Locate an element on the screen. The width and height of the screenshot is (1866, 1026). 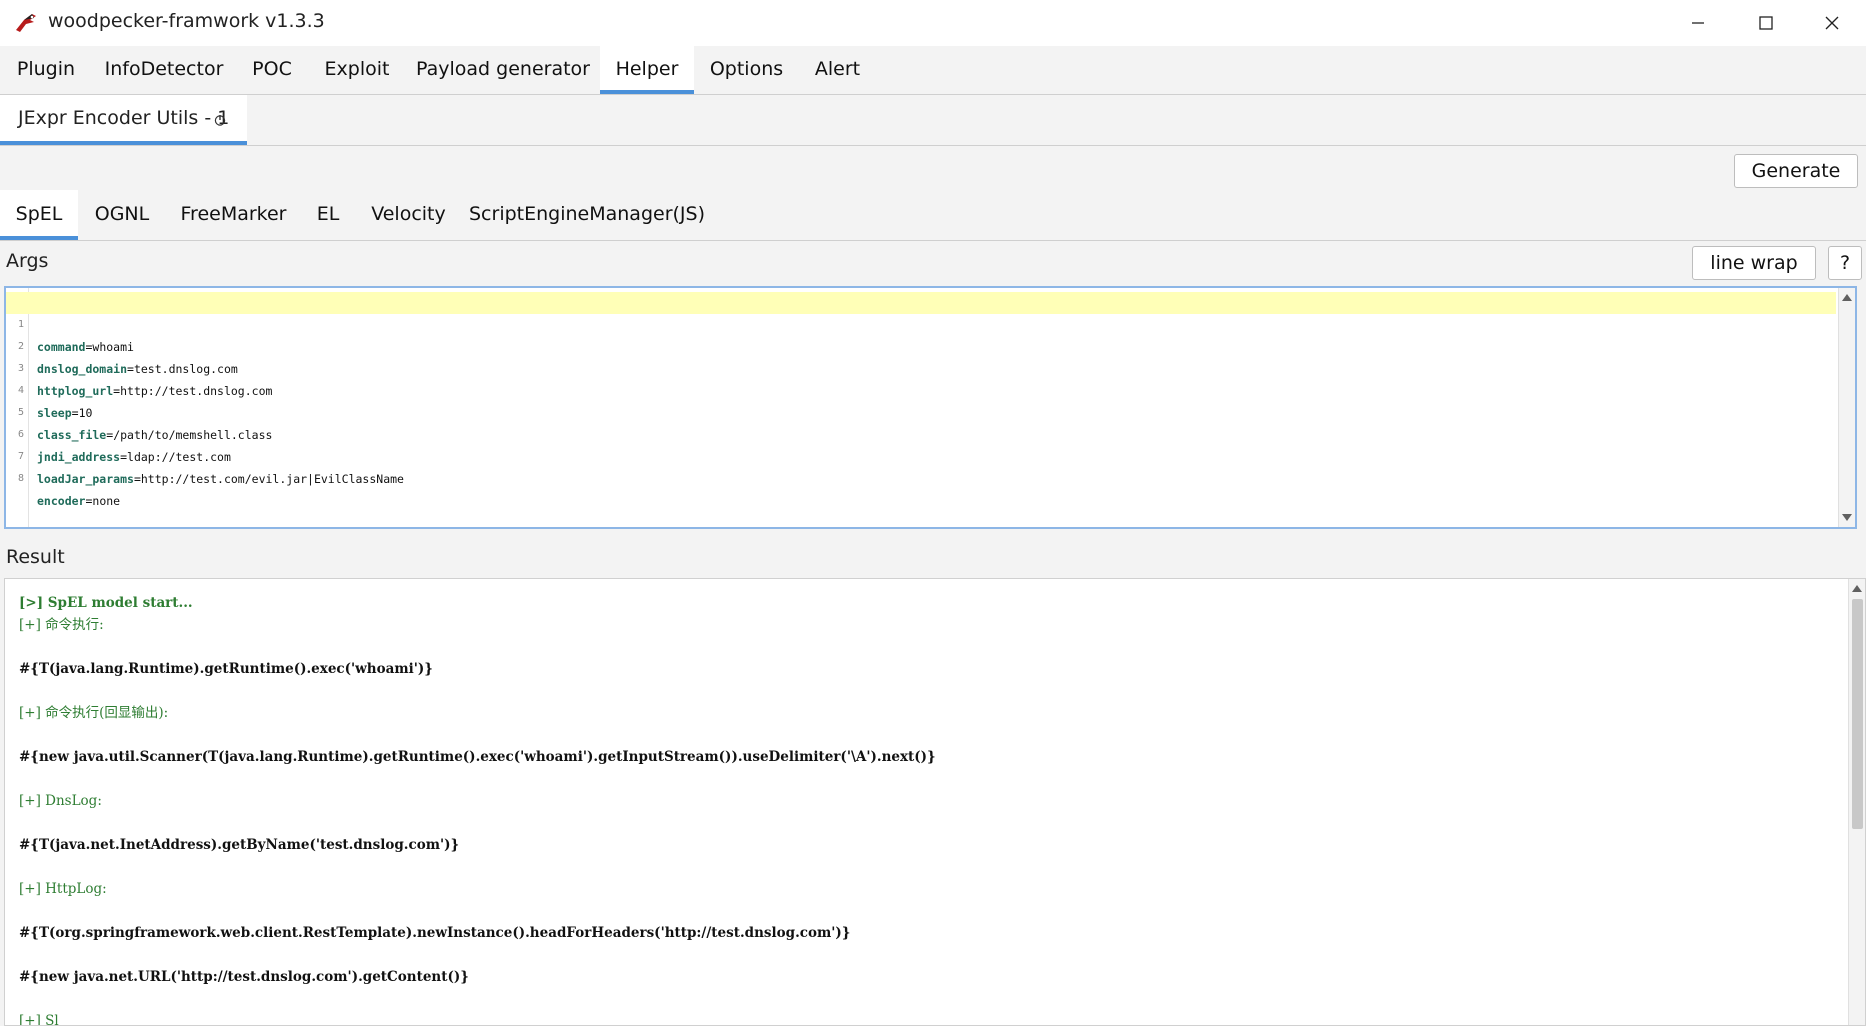
arg-key: loadJar_params is located at coordinates (85, 479).